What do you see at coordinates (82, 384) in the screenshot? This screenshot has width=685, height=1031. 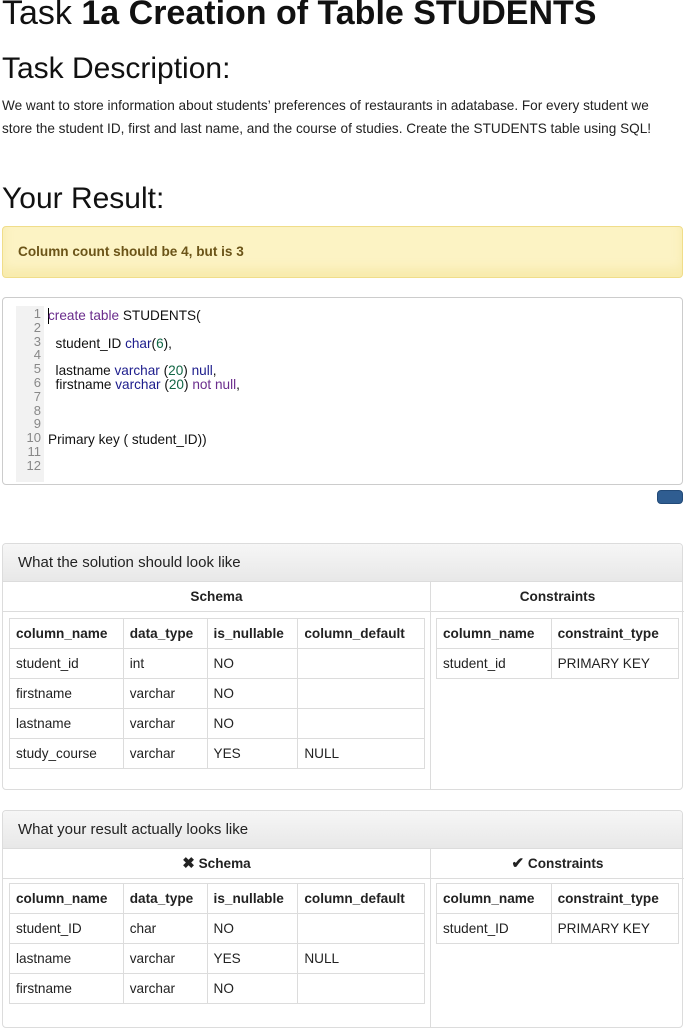 I see `code-token: firstname` at bounding box center [82, 384].